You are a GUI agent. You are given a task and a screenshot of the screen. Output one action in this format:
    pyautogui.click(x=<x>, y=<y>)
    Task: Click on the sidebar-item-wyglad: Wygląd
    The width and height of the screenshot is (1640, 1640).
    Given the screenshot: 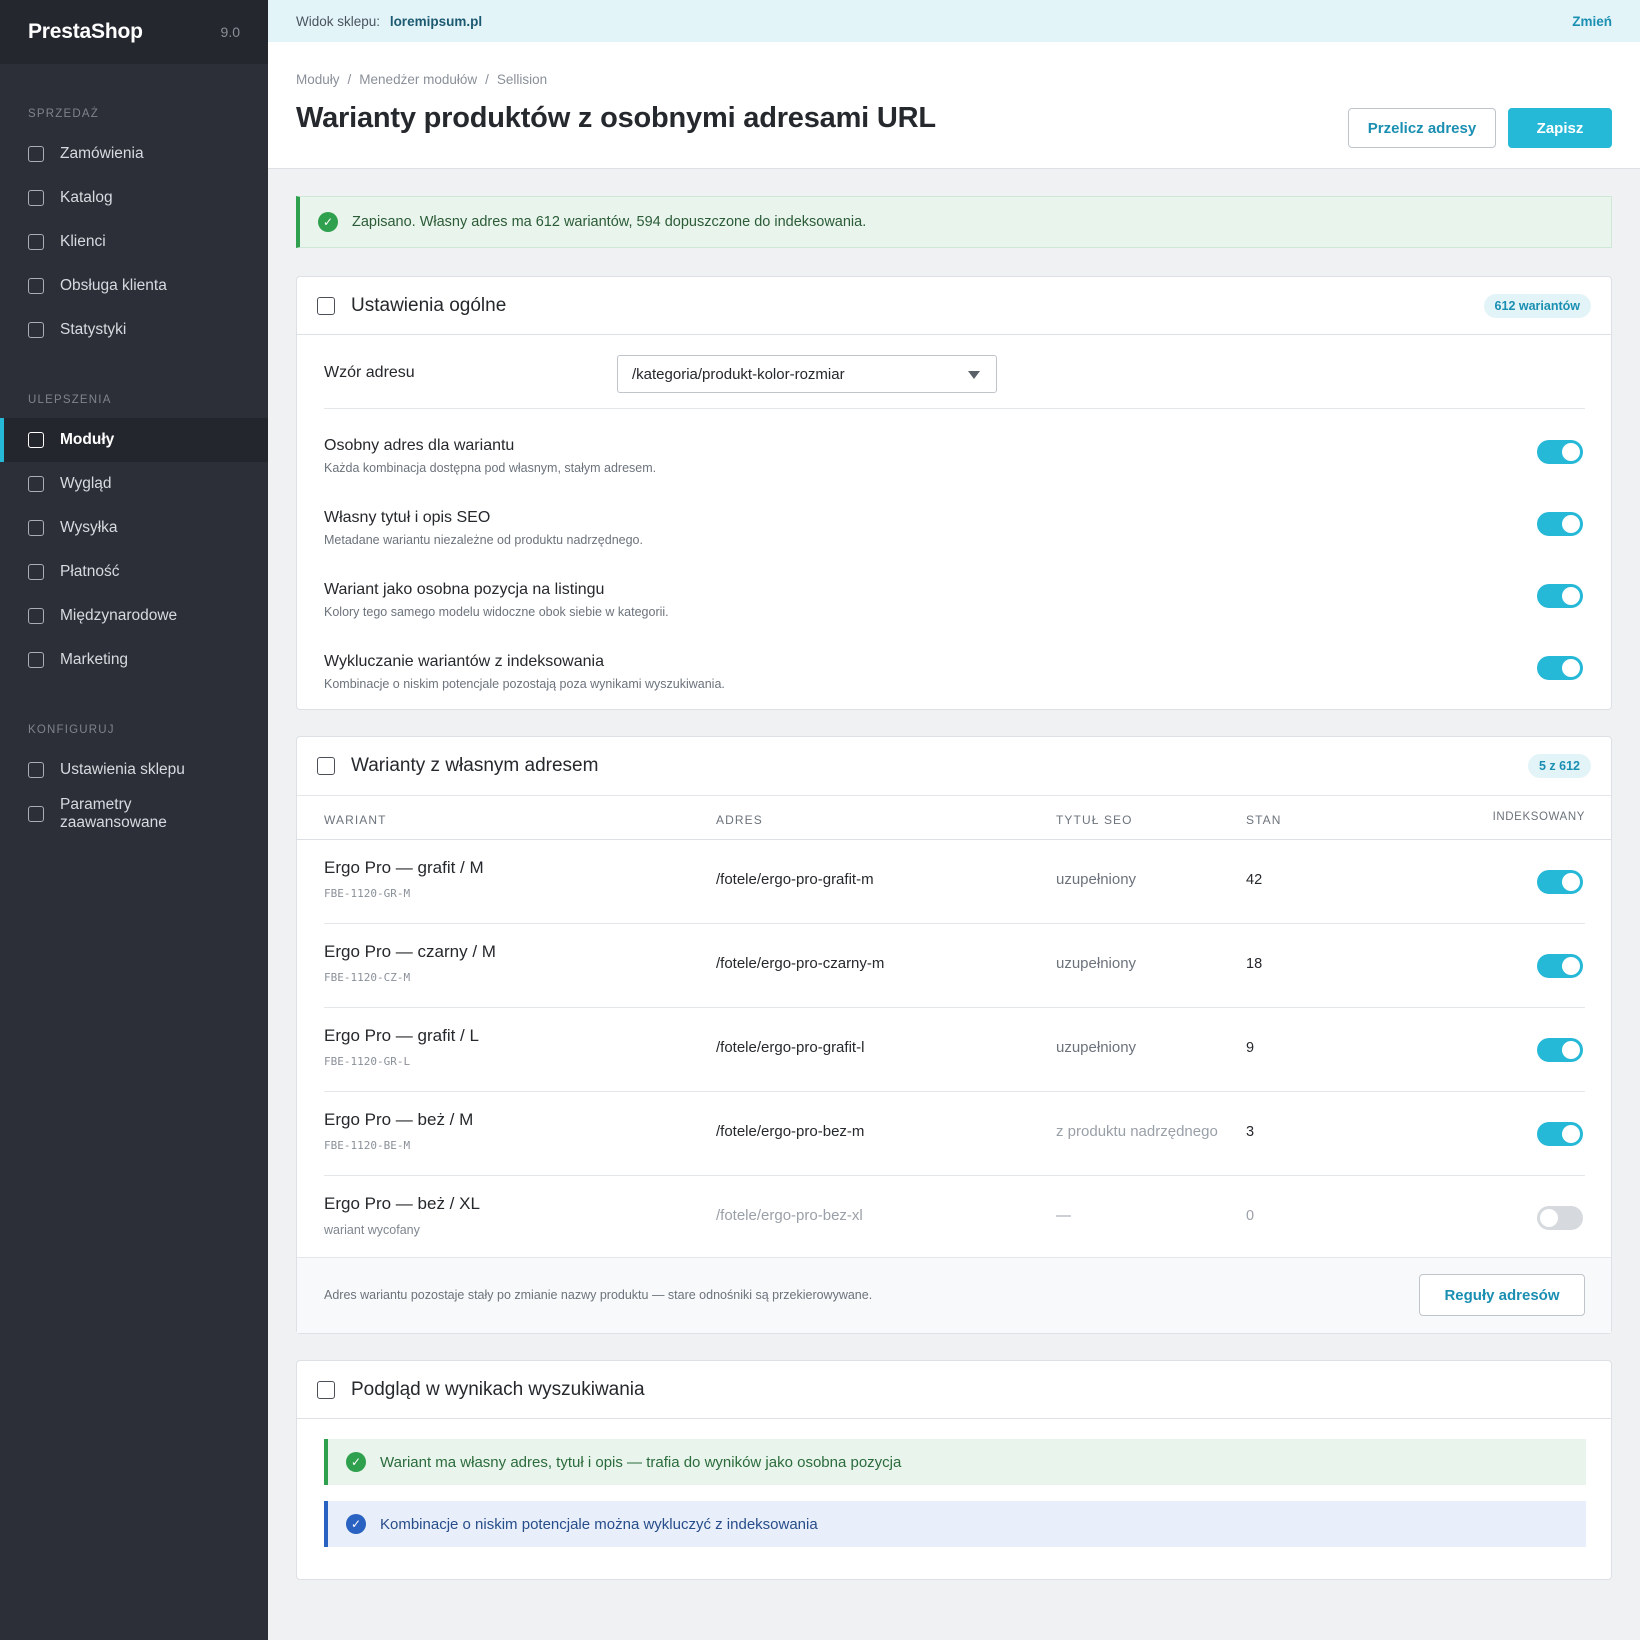 What is the action you would take?
    pyautogui.click(x=134, y=484)
    